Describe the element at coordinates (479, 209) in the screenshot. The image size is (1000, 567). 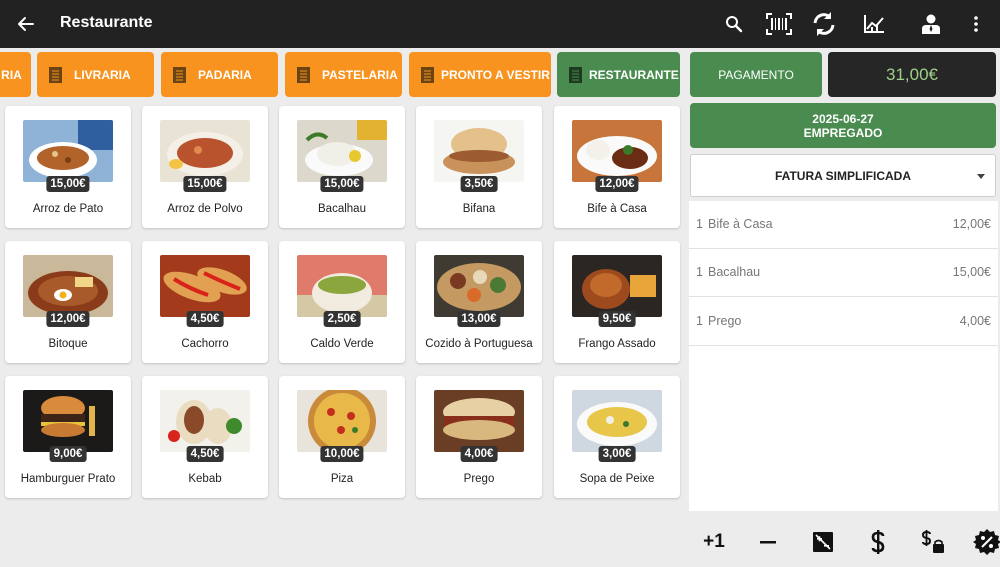
I see `product-name: Bifana` at that location.